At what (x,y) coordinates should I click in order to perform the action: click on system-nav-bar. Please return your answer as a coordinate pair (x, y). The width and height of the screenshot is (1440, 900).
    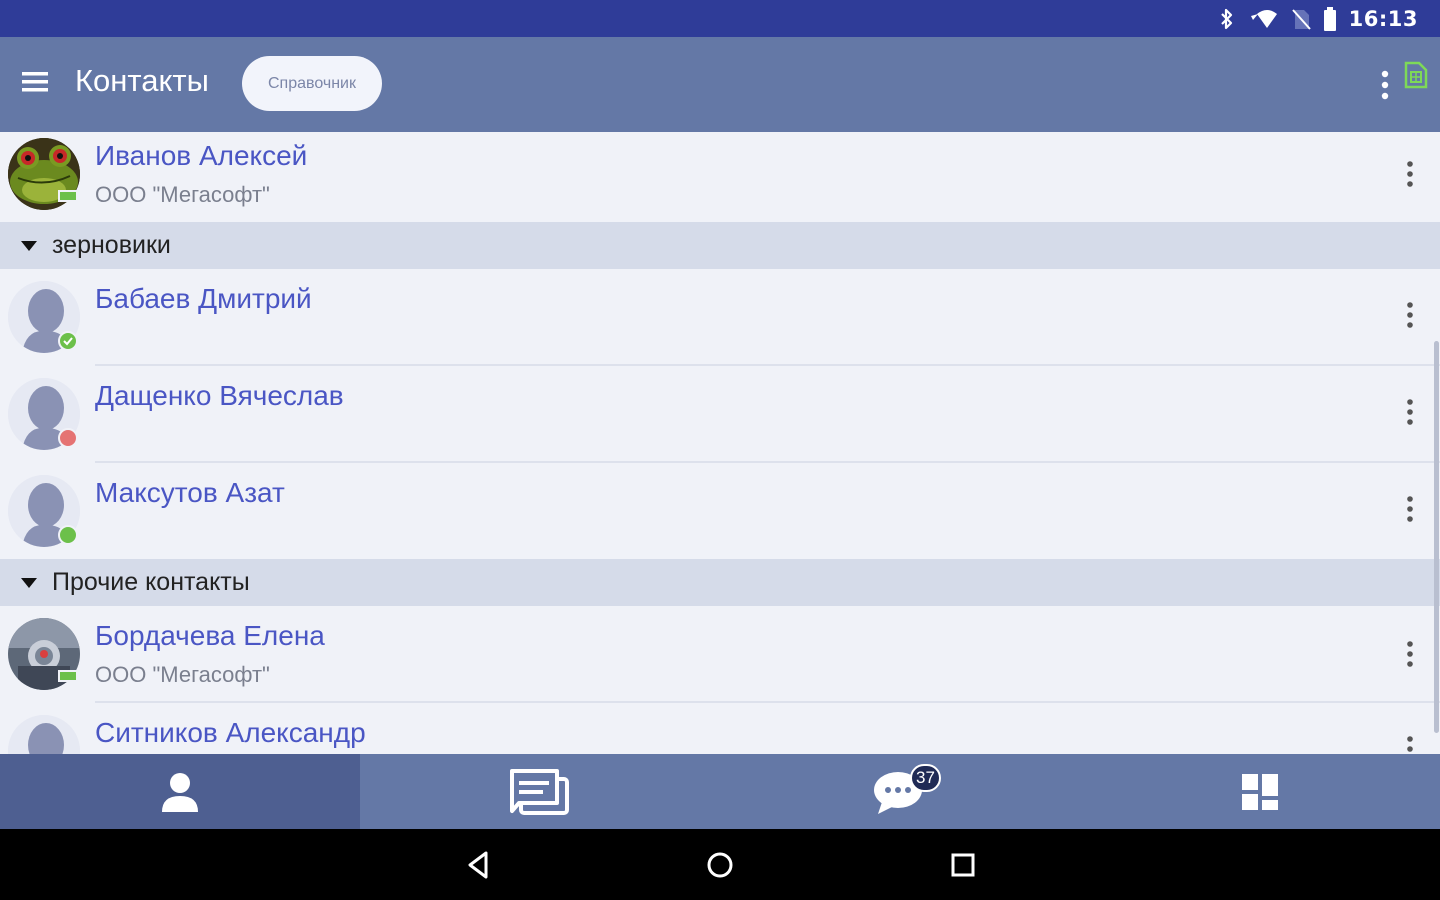
    Looking at the image, I should click on (720, 864).